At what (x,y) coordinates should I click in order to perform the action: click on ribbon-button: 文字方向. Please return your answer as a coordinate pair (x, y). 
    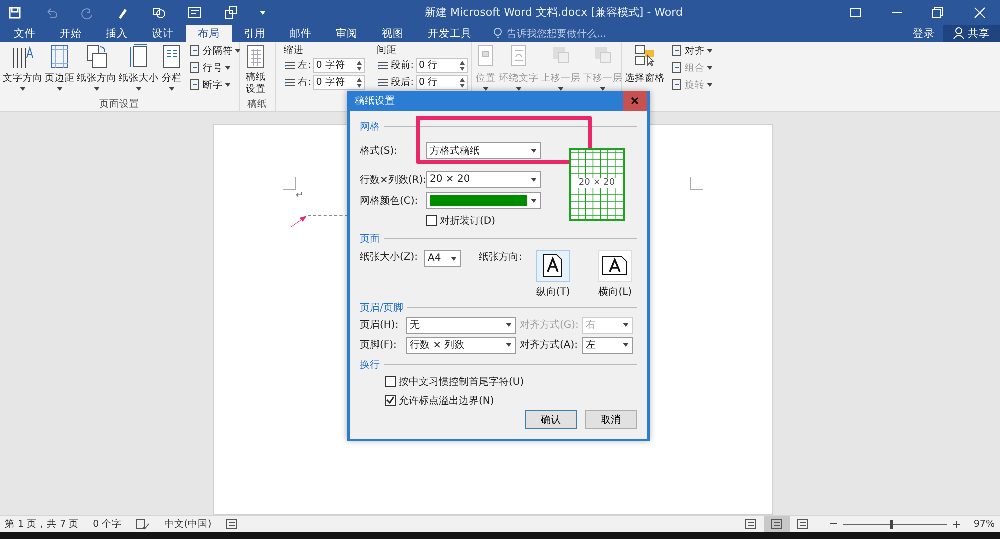
    Looking at the image, I should click on (23, 71).